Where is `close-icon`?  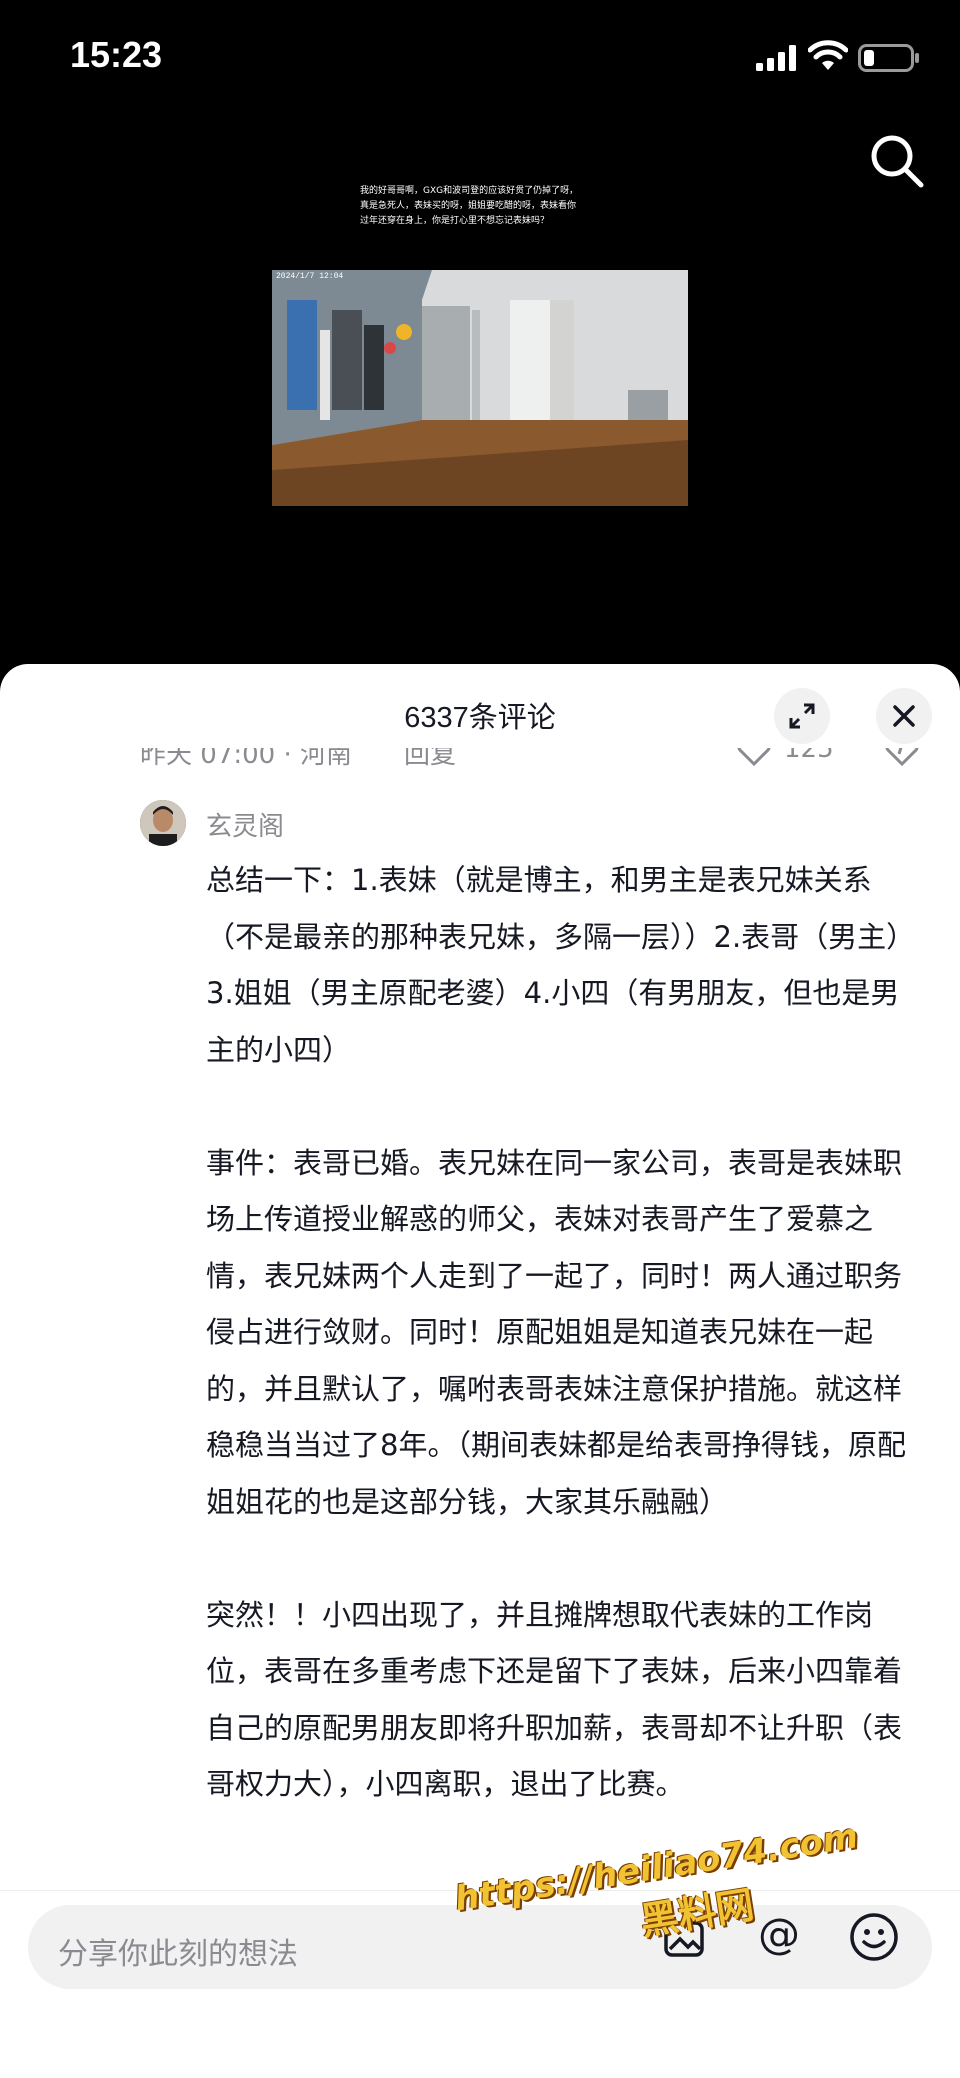 close-icon is located at coordinates (904, 716).